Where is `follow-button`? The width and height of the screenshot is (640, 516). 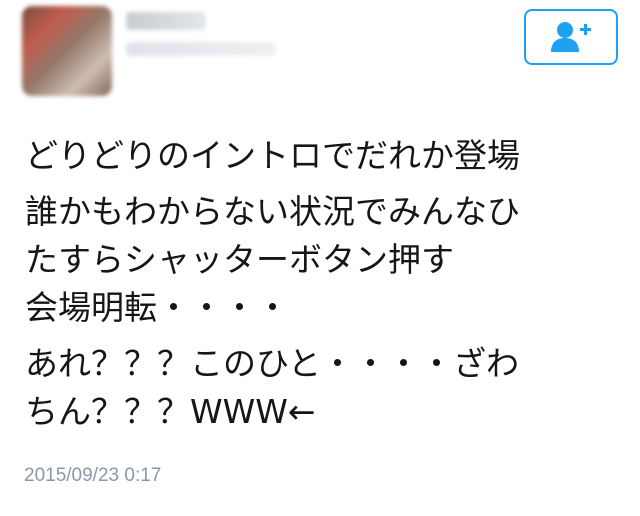
follow-button is located at coordinates (571, 37).